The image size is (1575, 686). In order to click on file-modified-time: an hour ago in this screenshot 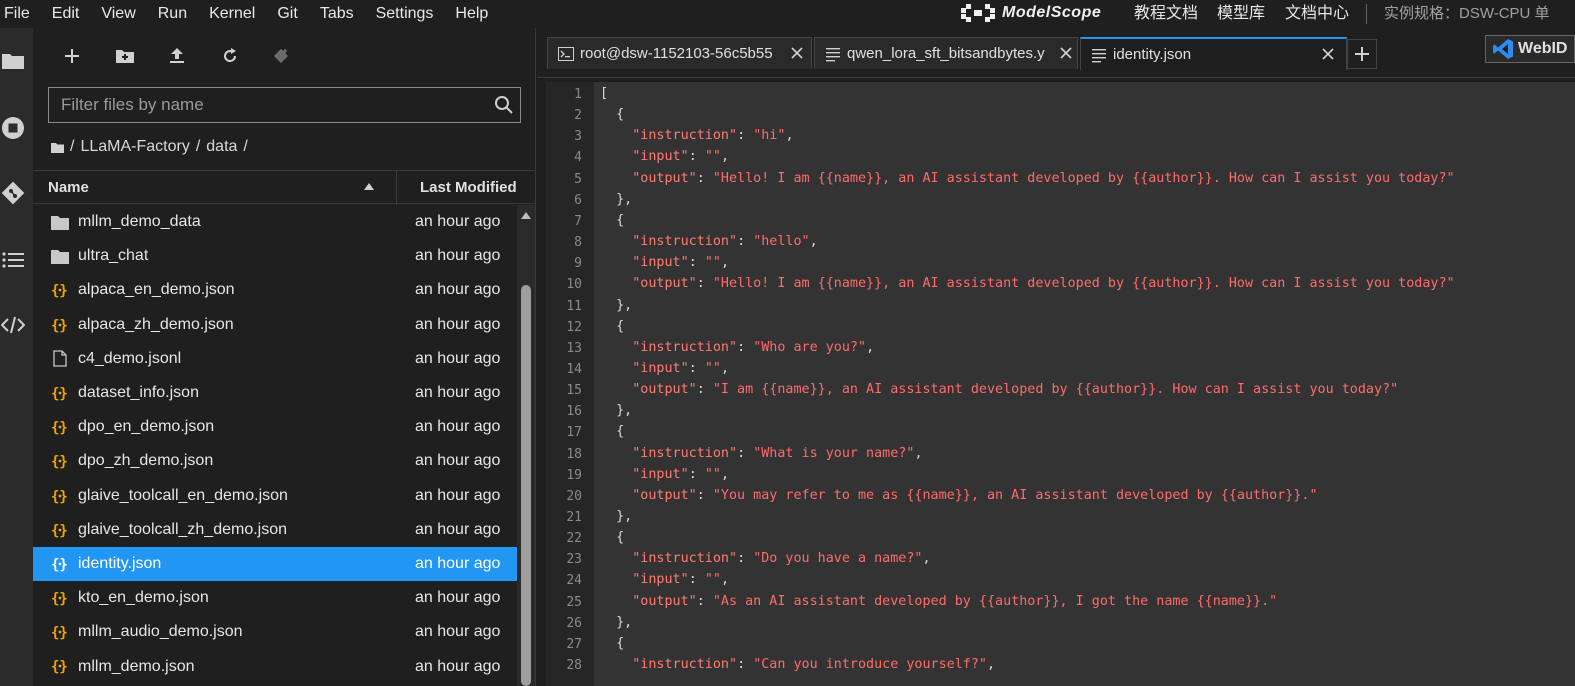, I will do `click(458, 495)`.